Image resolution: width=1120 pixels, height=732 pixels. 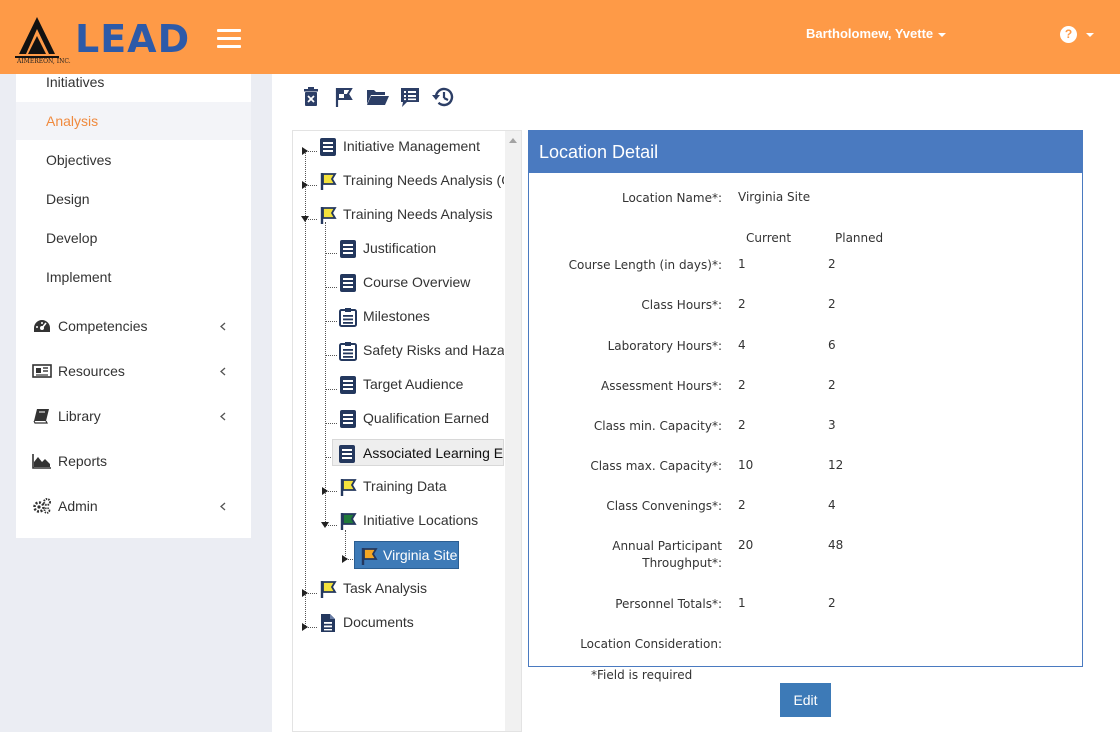 What do you see at coordinates (133, 199) in the screenshot?
I see `sidebar-item-design: Design` at bounding box center [133, 199].